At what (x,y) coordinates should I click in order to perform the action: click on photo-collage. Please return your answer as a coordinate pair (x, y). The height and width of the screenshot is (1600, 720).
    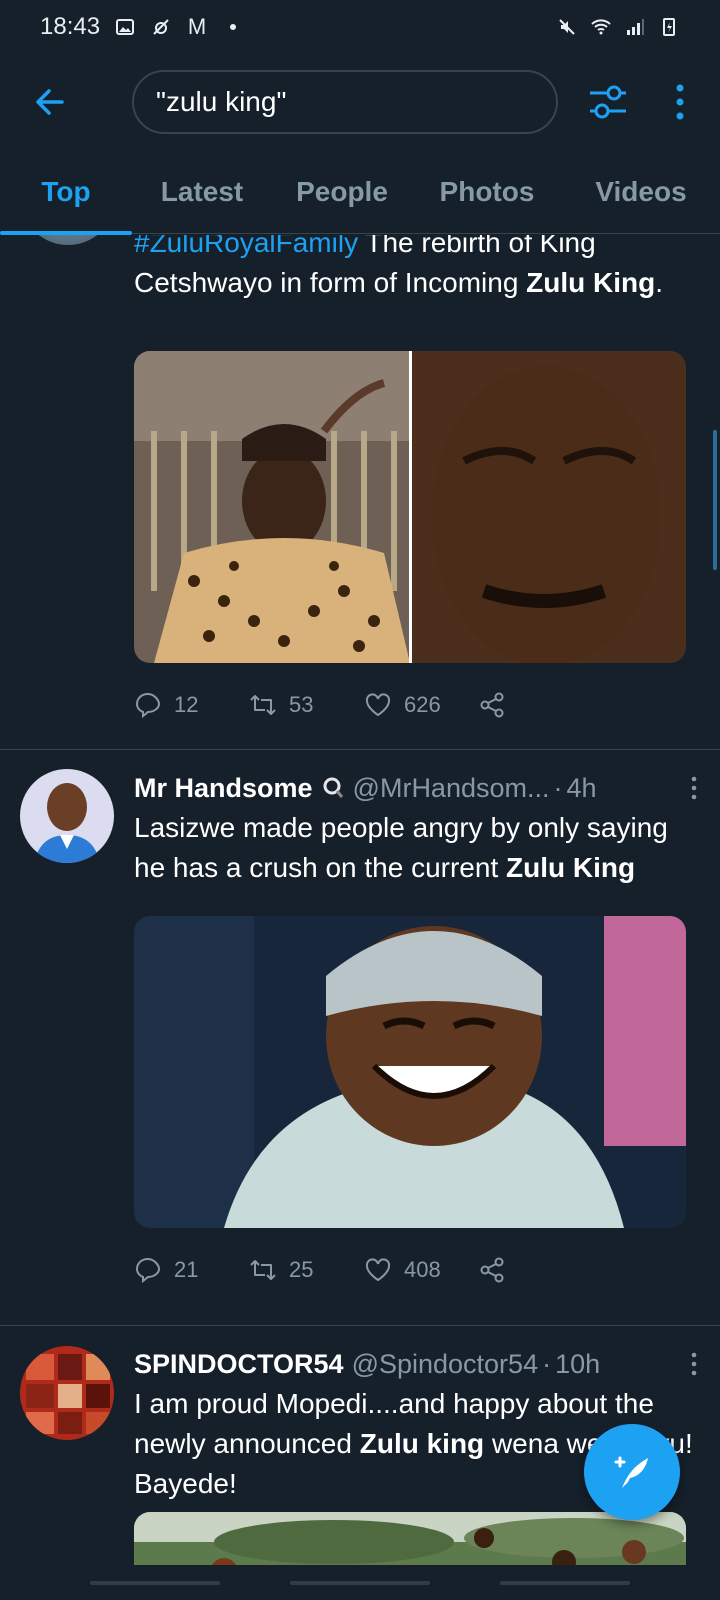
    Looking at the image, I should click on (410, 507).